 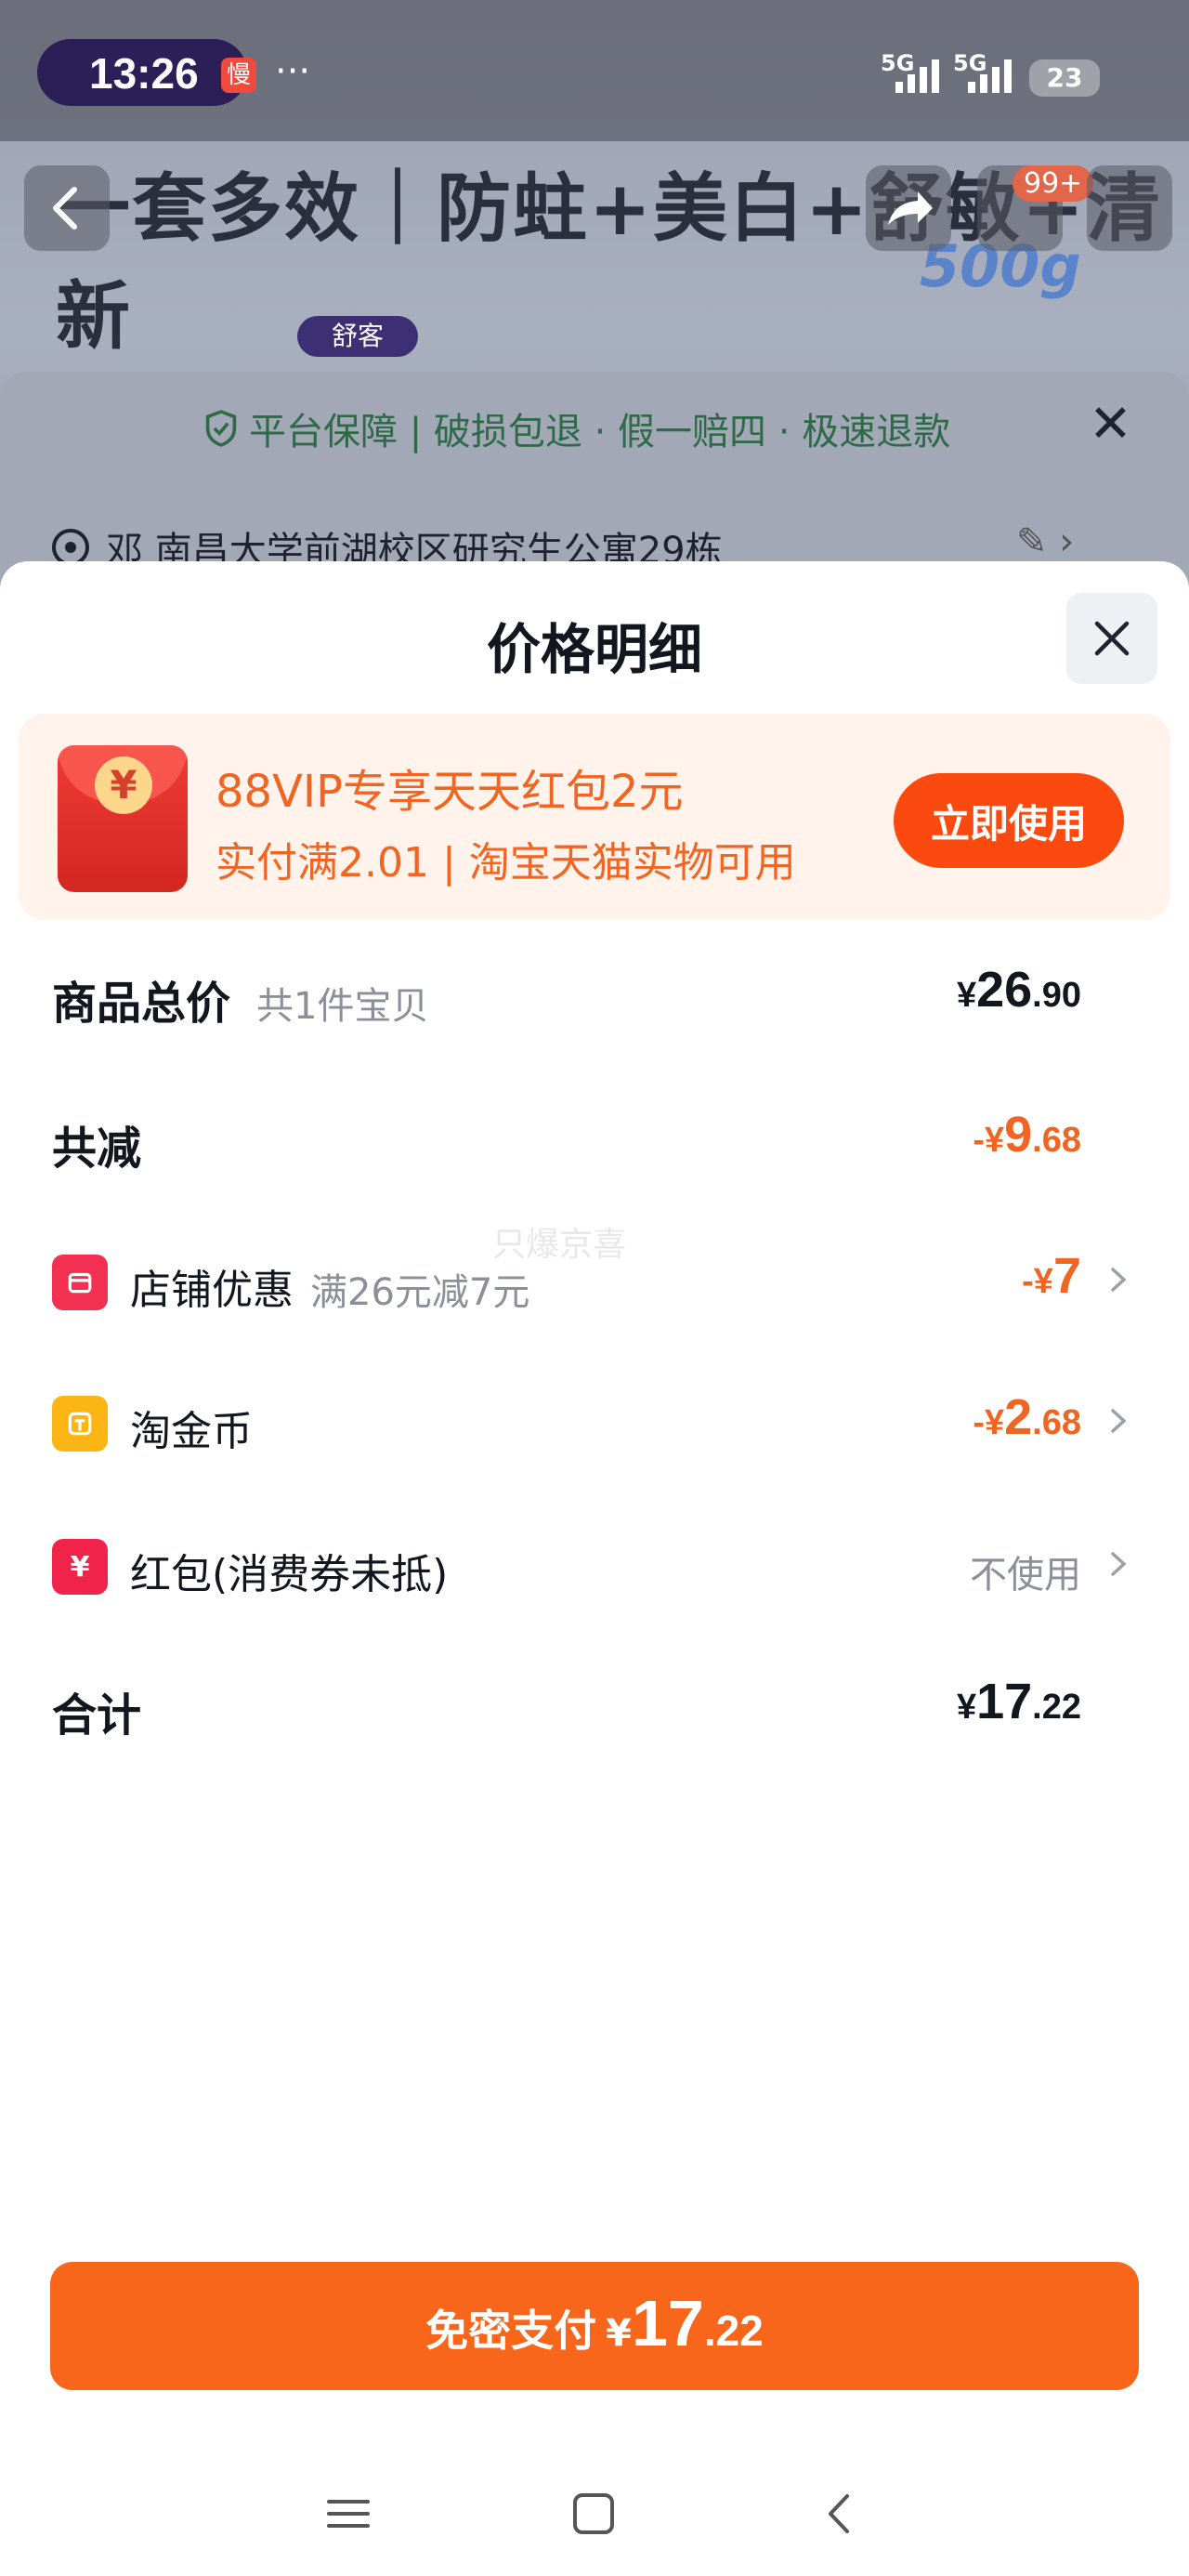 I want to click on back-button, so click(x=67, y=208).